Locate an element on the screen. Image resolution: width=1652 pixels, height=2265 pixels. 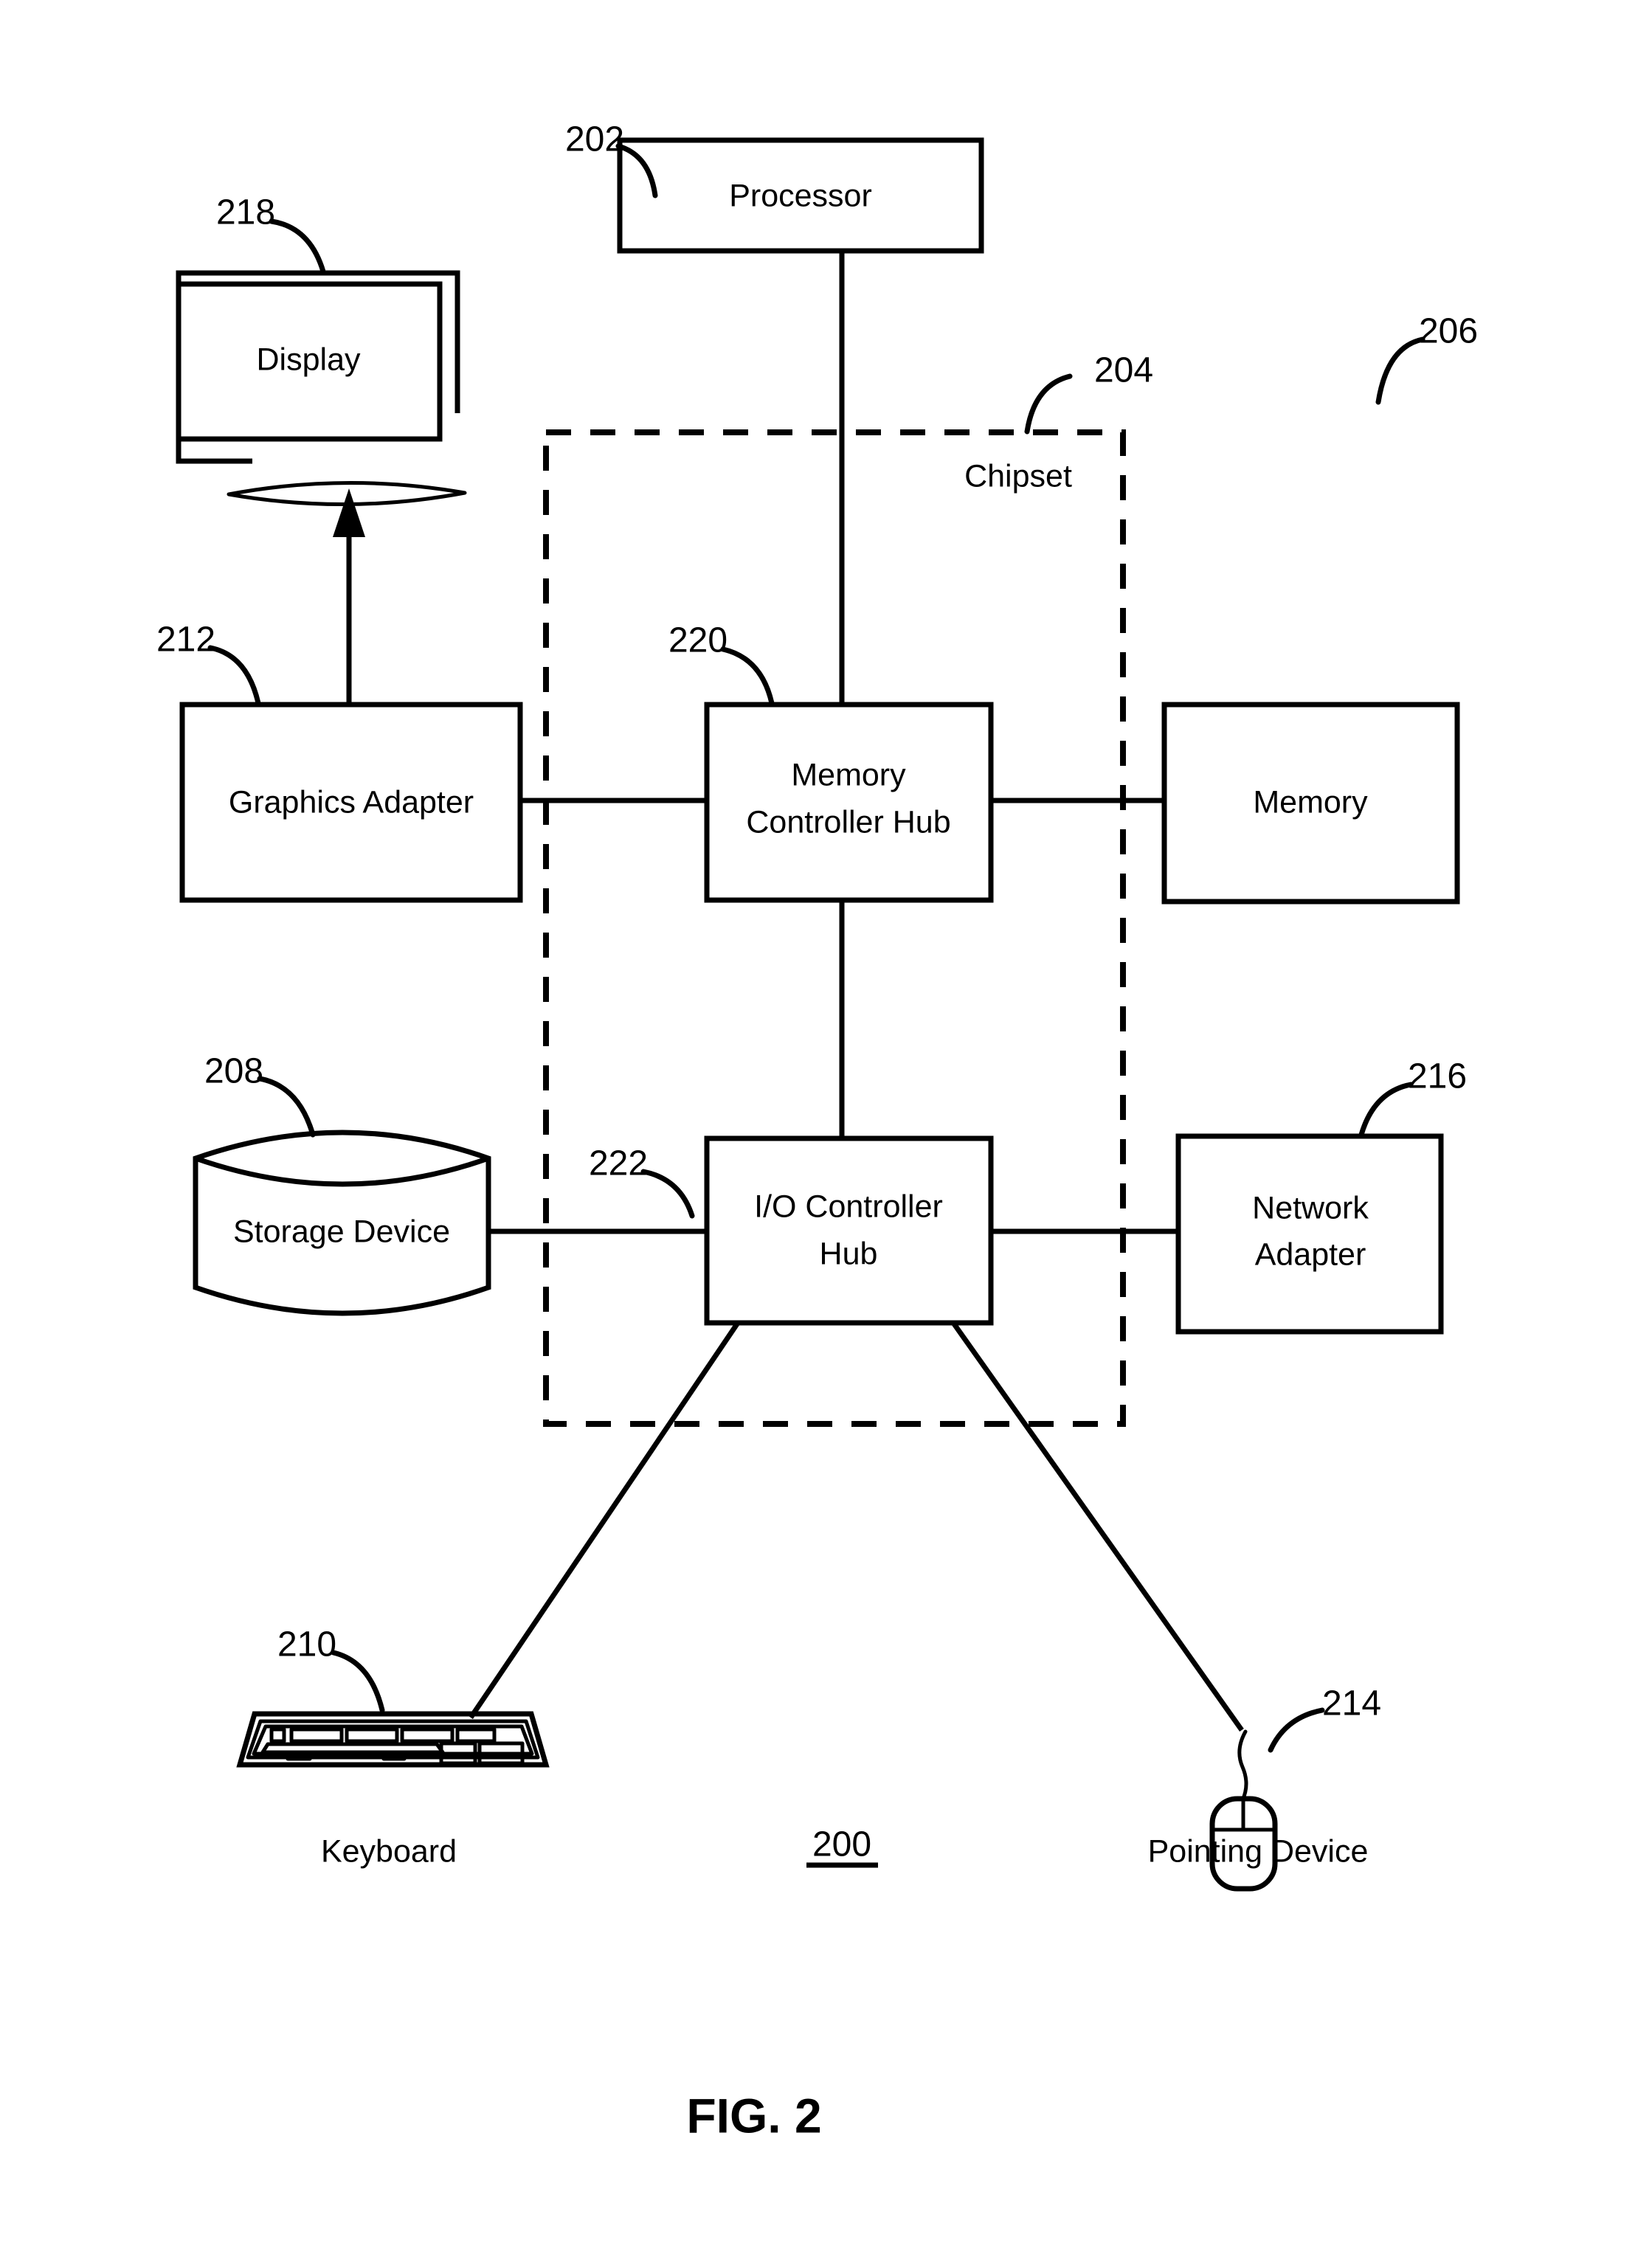
connector-ich-to-pointing-device is located at coordinates (1097, 1526).